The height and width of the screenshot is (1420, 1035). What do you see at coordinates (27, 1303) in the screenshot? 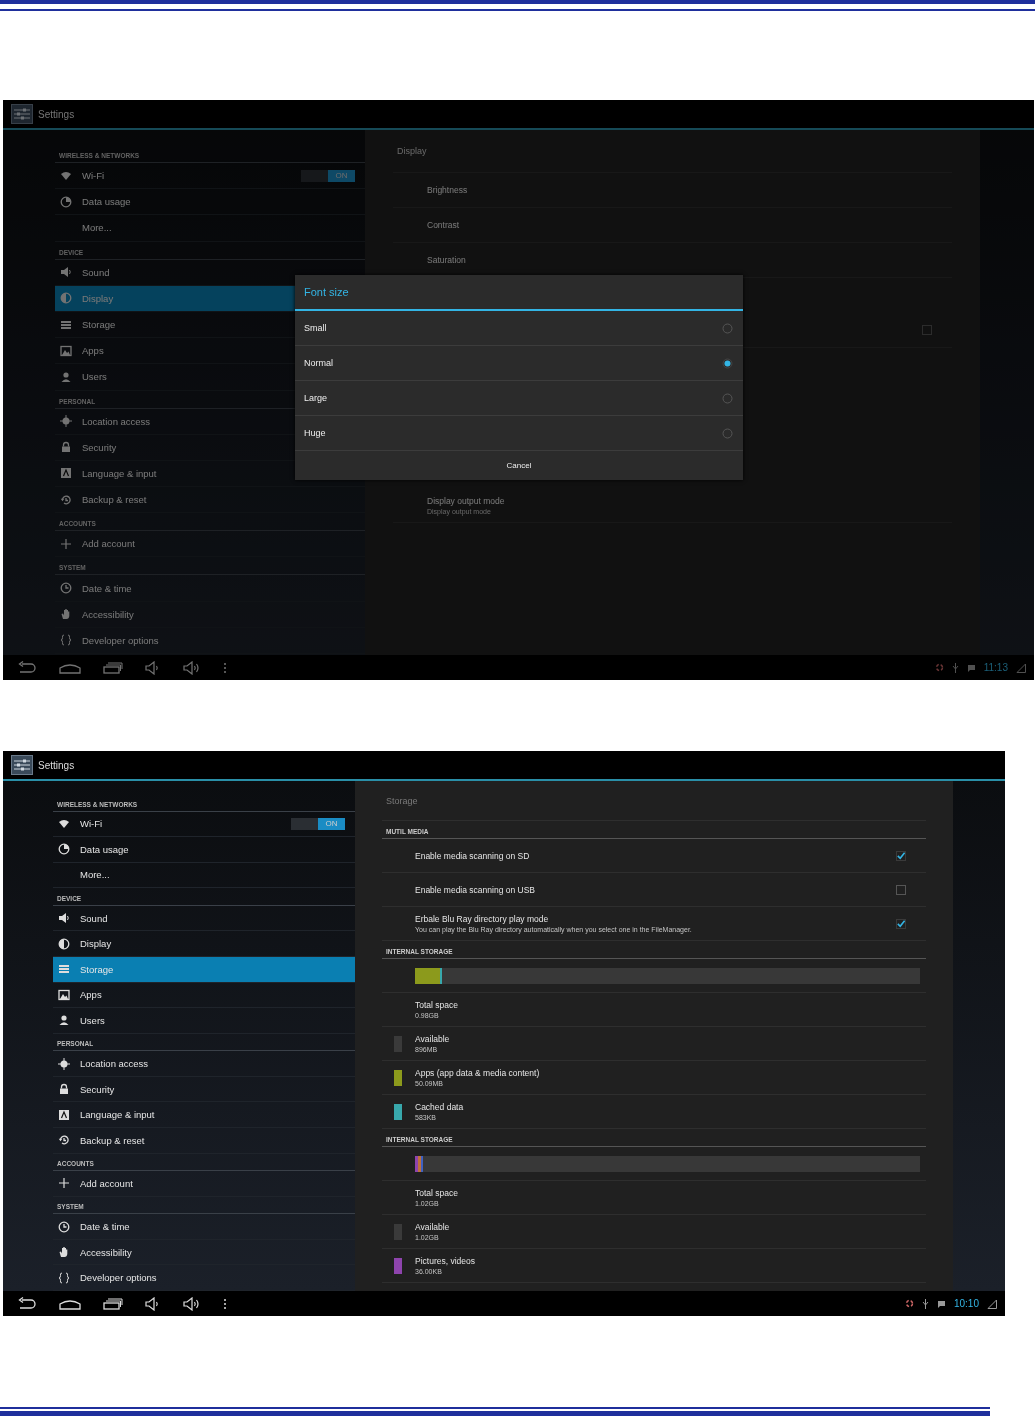
I see `back-icon` at bounding box center [27, 1303].